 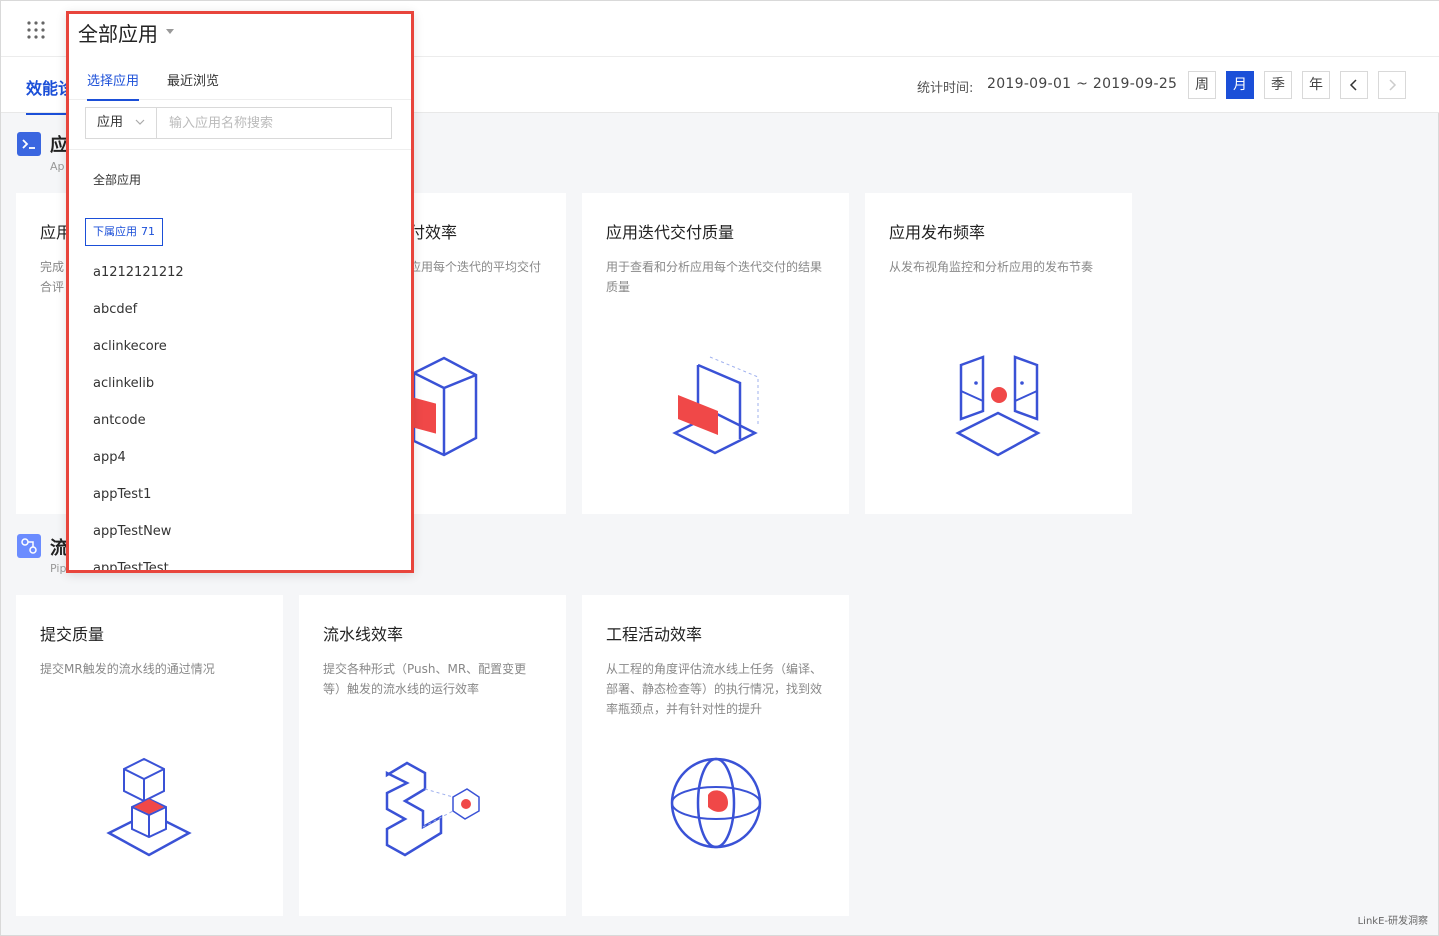 I want to click on period-month-button: 月, so click(x=1240, y=85).